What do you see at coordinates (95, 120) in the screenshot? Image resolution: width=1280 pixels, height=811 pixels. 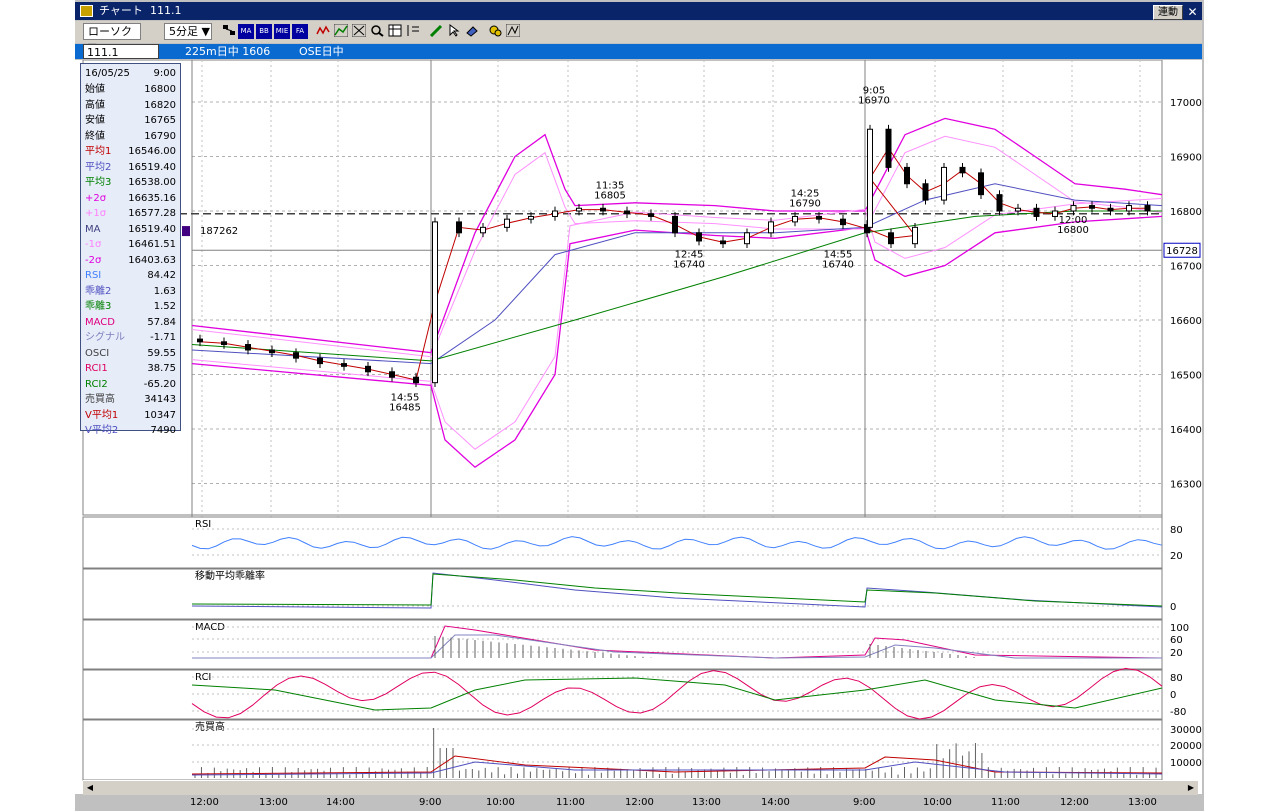 I see `info-label: 安値` at bounding box center [95, 120].